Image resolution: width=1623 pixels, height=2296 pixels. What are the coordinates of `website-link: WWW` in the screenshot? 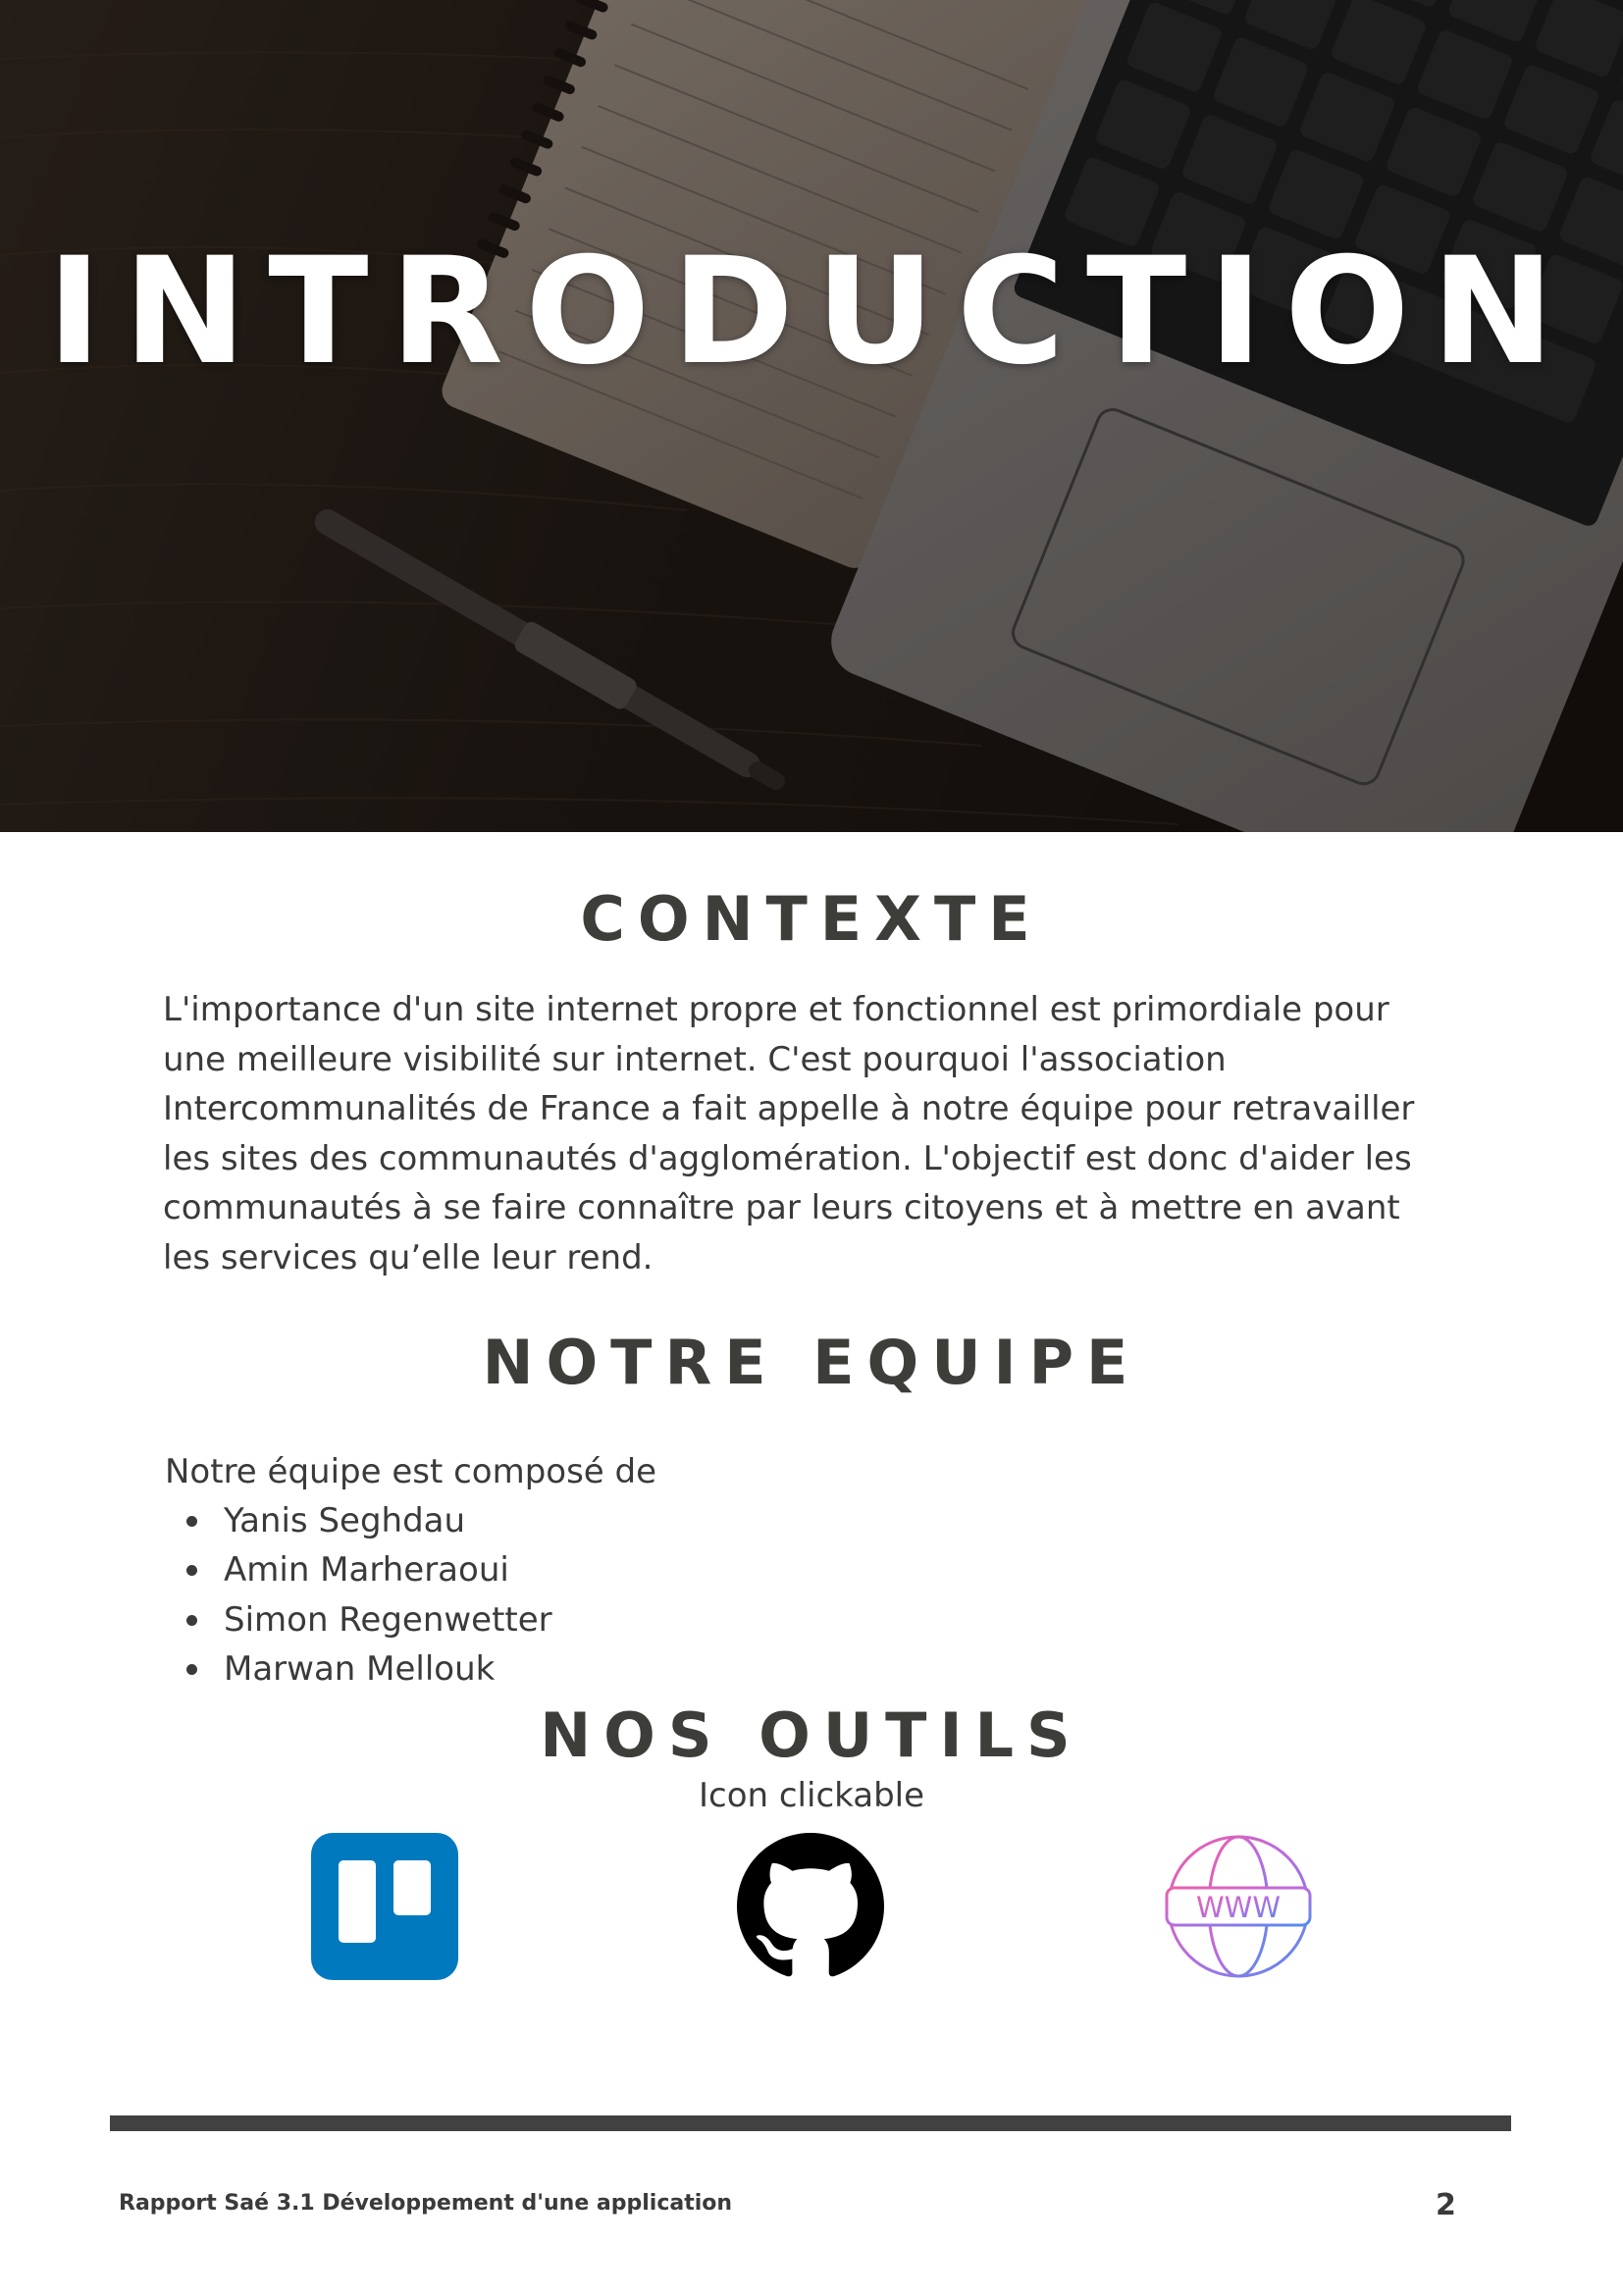 It's located at (1238, 1906).